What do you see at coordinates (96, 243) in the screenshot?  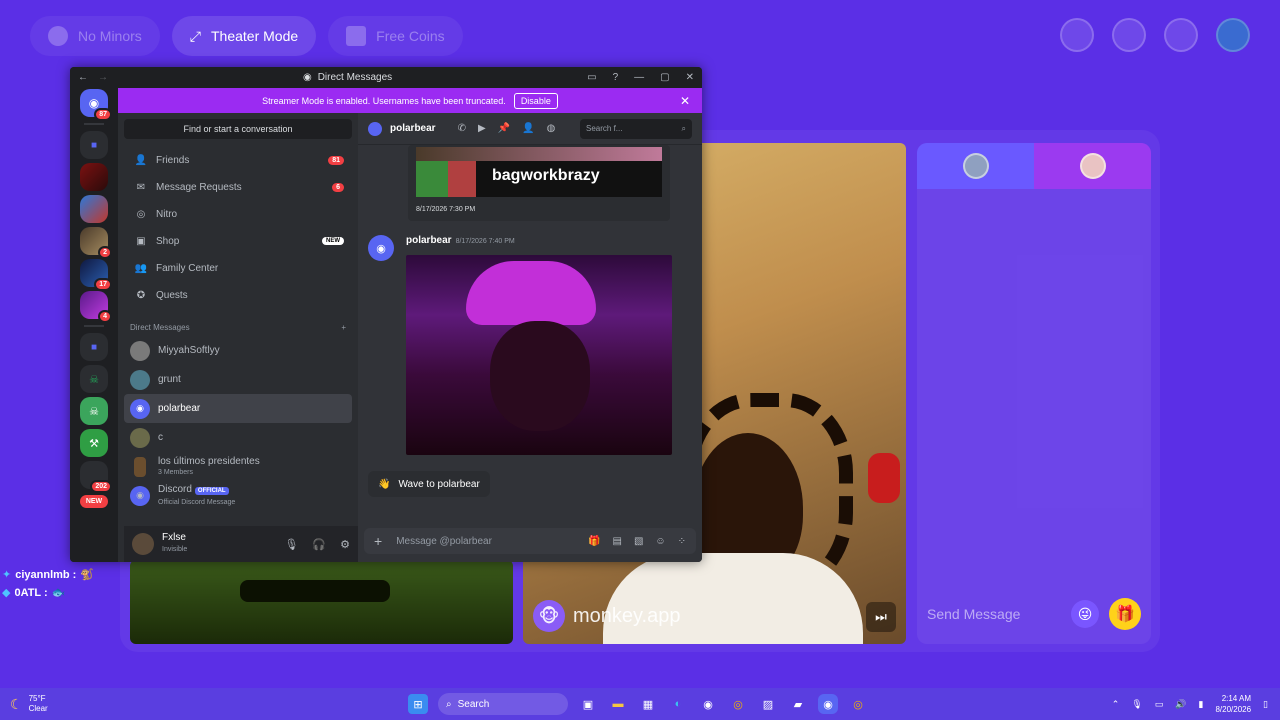 I see `server-icon: 2` at bounding box center [96, 243].